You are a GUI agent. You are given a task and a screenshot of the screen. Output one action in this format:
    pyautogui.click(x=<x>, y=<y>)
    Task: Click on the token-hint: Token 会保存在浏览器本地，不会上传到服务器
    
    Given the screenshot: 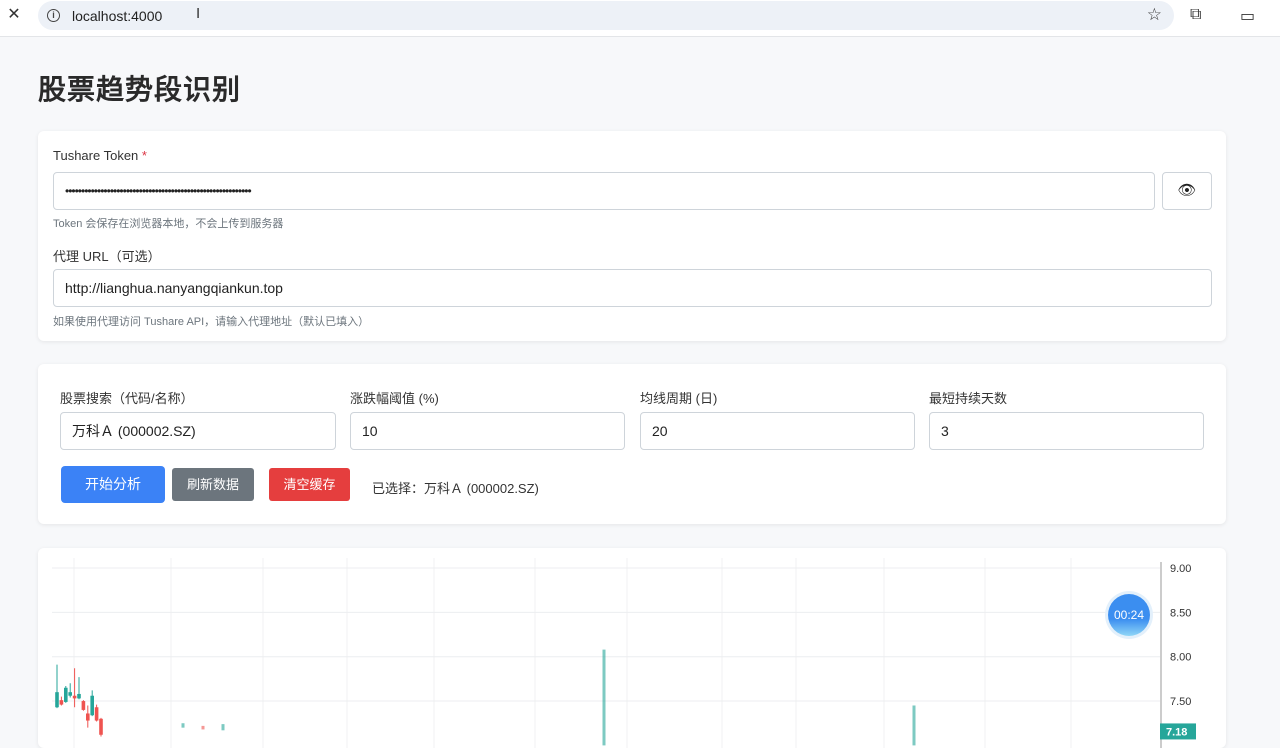 What is the action you would take?
    pyautogui.click(x=168, y=224)
    